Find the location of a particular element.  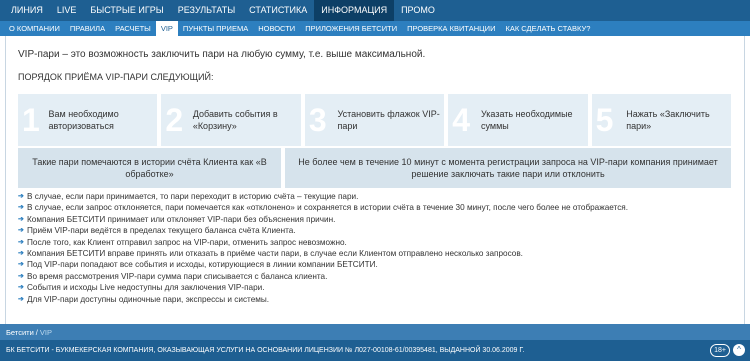

subnav-reception-points: ПУНКТЫ ПРИЕМА is located at coordinates (215, 28).